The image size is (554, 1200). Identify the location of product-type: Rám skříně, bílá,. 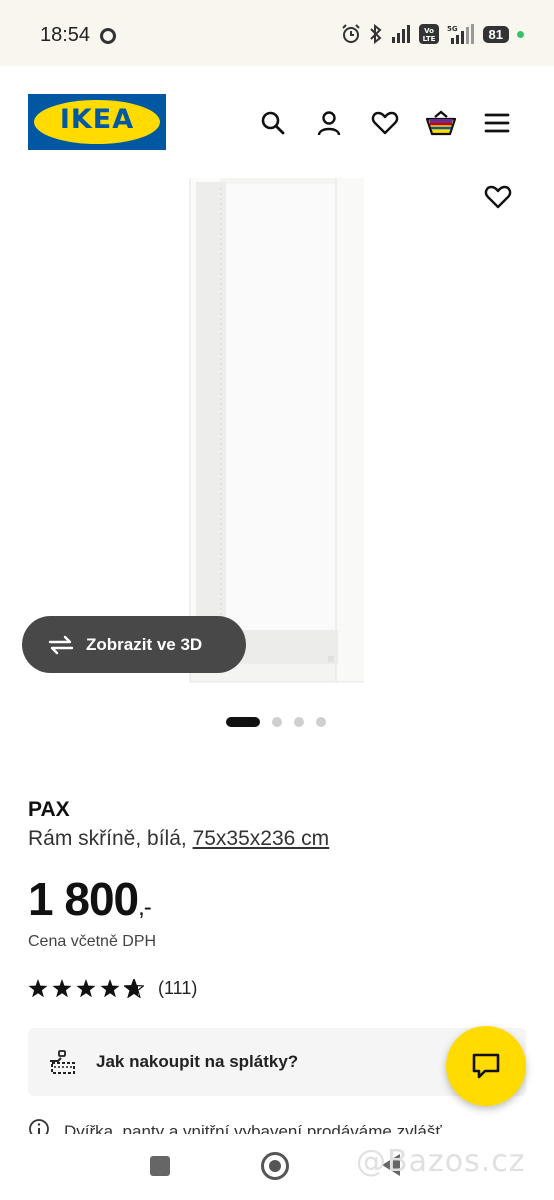
(110, 838).